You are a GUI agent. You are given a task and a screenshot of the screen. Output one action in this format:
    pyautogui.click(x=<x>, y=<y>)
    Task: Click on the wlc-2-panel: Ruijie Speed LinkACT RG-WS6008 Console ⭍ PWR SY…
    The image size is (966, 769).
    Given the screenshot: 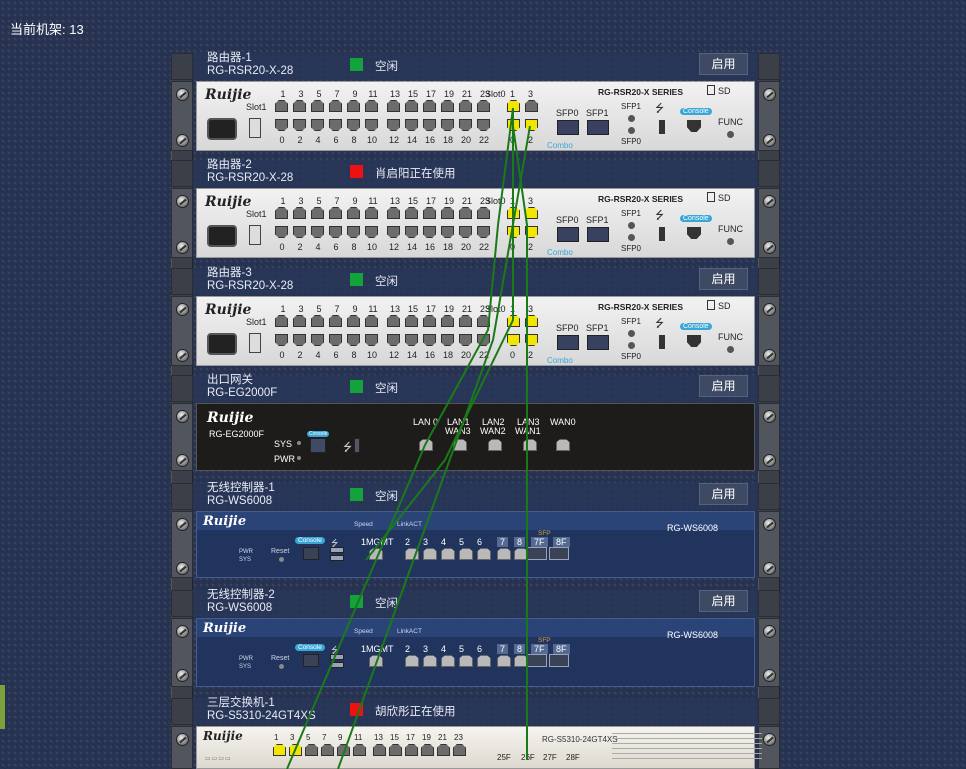 What is the action you would take?
    pyautogui.click(x=475, y=652)
    